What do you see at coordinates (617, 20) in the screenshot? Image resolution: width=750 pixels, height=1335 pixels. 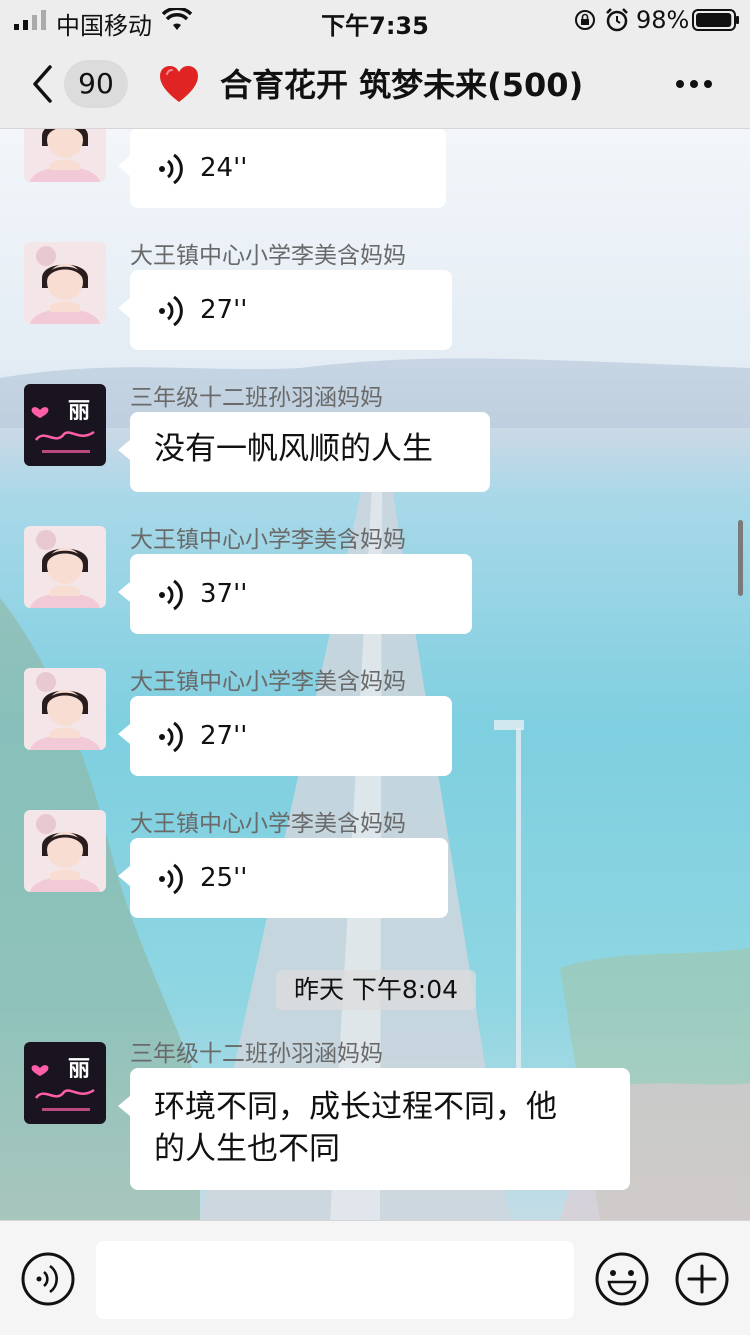 I see `alarm-icon` at bounding box center [617, 20].